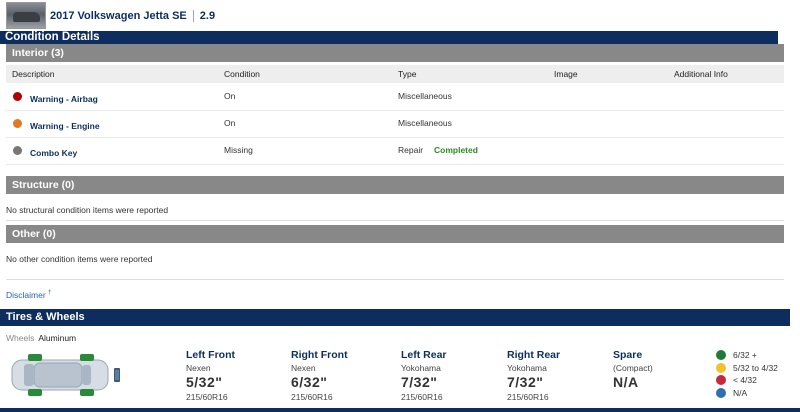 The width and height of the screenshot is (800, 412). I want to click on disclaimer-dagger: †, so click(50, 293).